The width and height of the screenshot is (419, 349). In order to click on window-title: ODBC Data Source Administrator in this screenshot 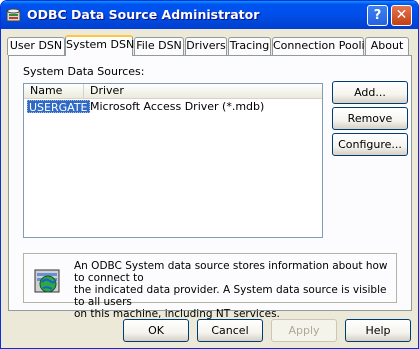, I will do `click(143, 14)`.